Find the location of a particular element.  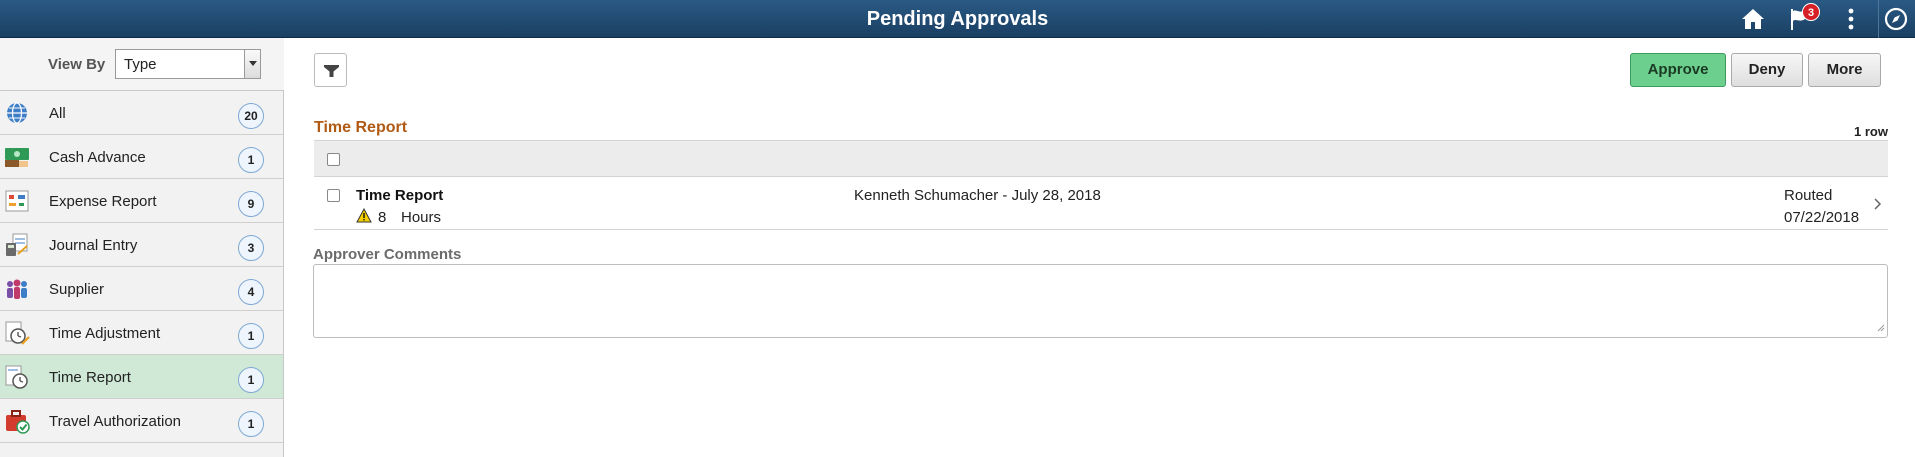

time-report-icon is located at coordinates (17, 377).